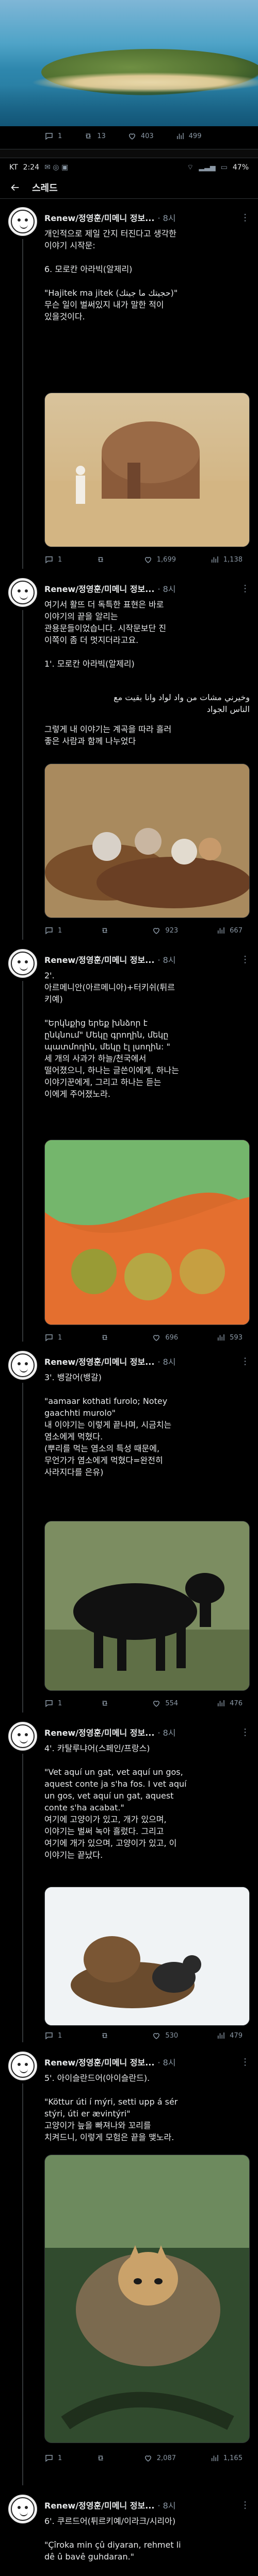 The height and width of the screenshot is (2576, 258). Describe the element at coordinates (226, 2458) in the screenshot. I see `views-button: 1,165` at that location.